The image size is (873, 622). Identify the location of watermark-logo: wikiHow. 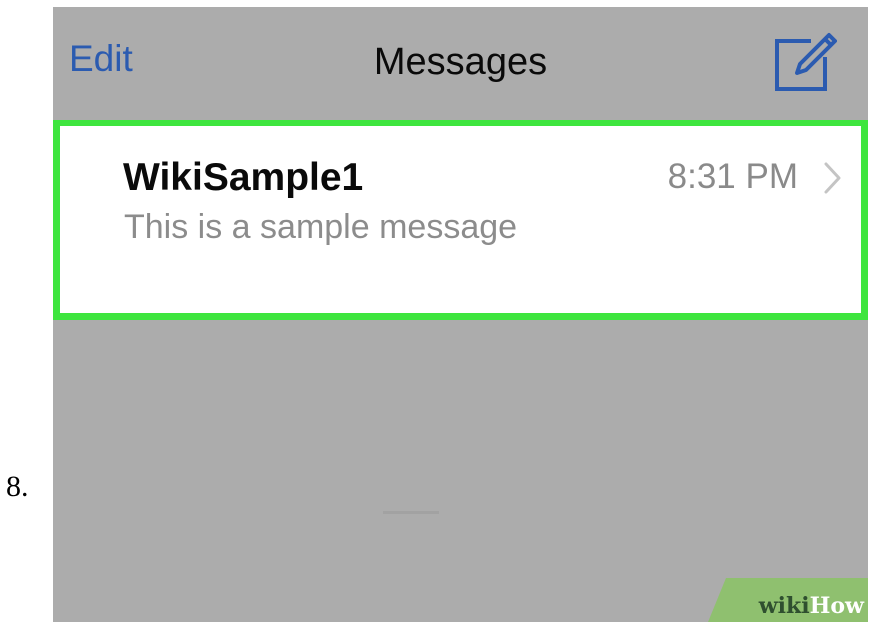
(788, 600).